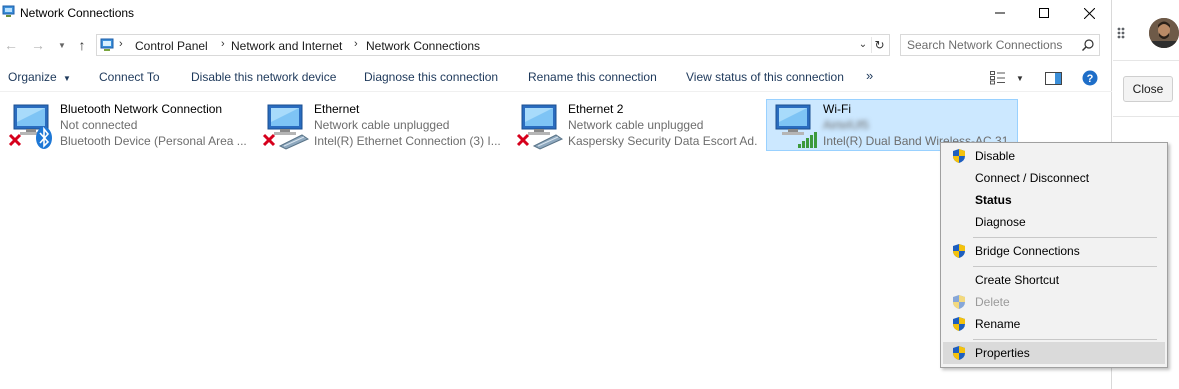 Image resolution: width=1179 pixels, height=389 pixels. I want to click on breadcrumb-control-panel: Control Panel, so click(171, 46).